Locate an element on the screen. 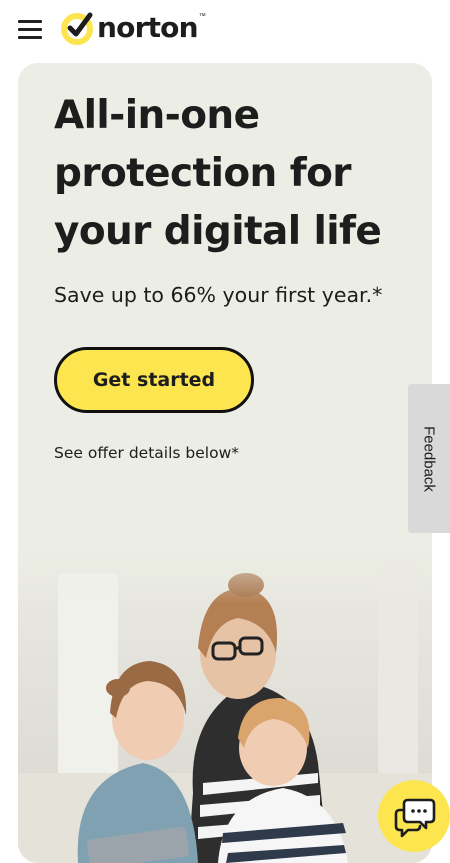  norton-checkmark-icon is located at coordinates (77, 28).